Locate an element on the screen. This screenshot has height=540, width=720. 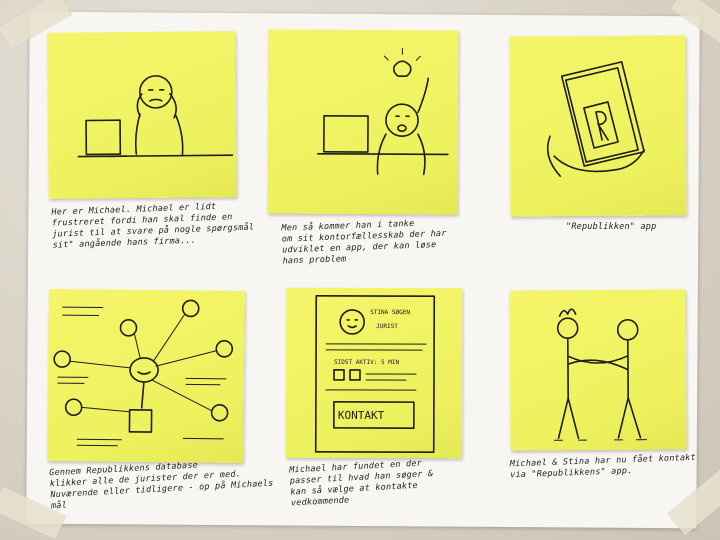
sketch-database-network is located at coordinates (143, 373).